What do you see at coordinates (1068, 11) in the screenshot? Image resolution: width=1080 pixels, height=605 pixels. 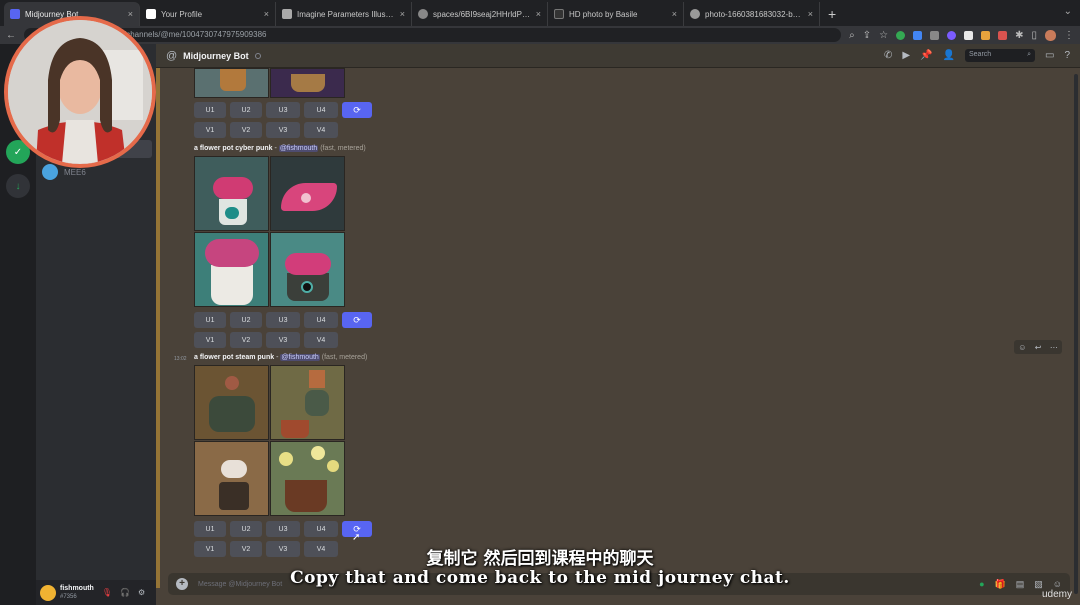 I see `tab-search-chevron-icon: ⌄` at bounding box center [1068, 11].